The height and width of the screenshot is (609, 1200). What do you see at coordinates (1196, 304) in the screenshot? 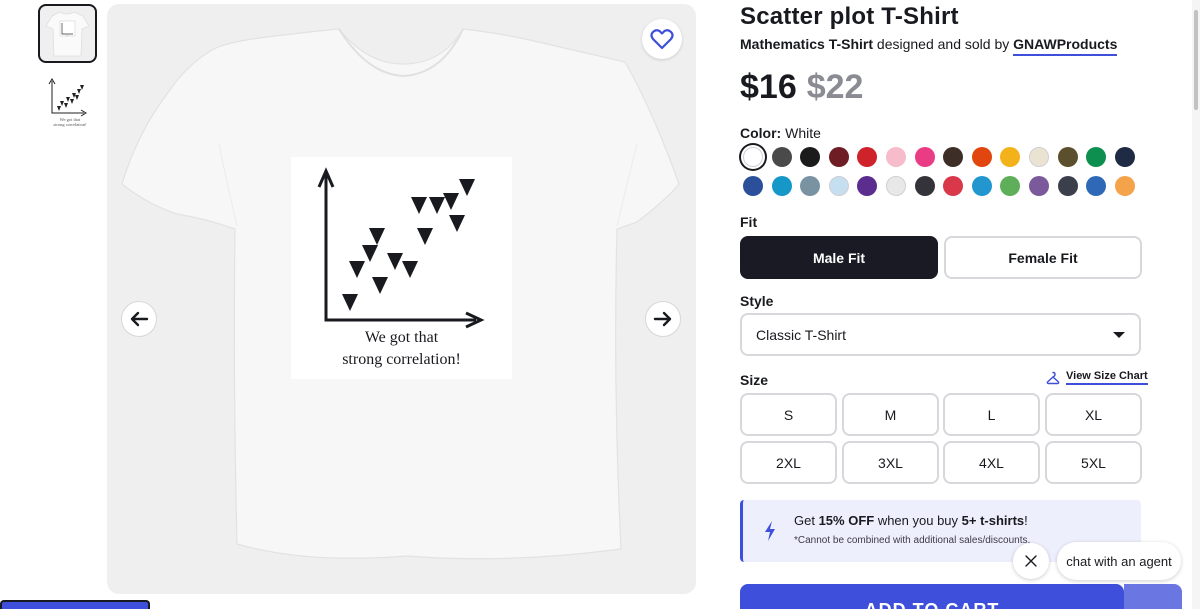
I see `page-scrollbar` at bounding box center [1196, 304].